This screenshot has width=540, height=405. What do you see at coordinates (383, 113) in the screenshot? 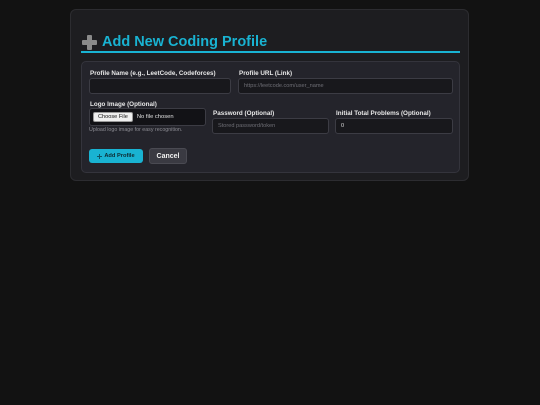
I see `initial-problems-label: Initial Total Problems (Optional)` at bounding box center [383, 113].